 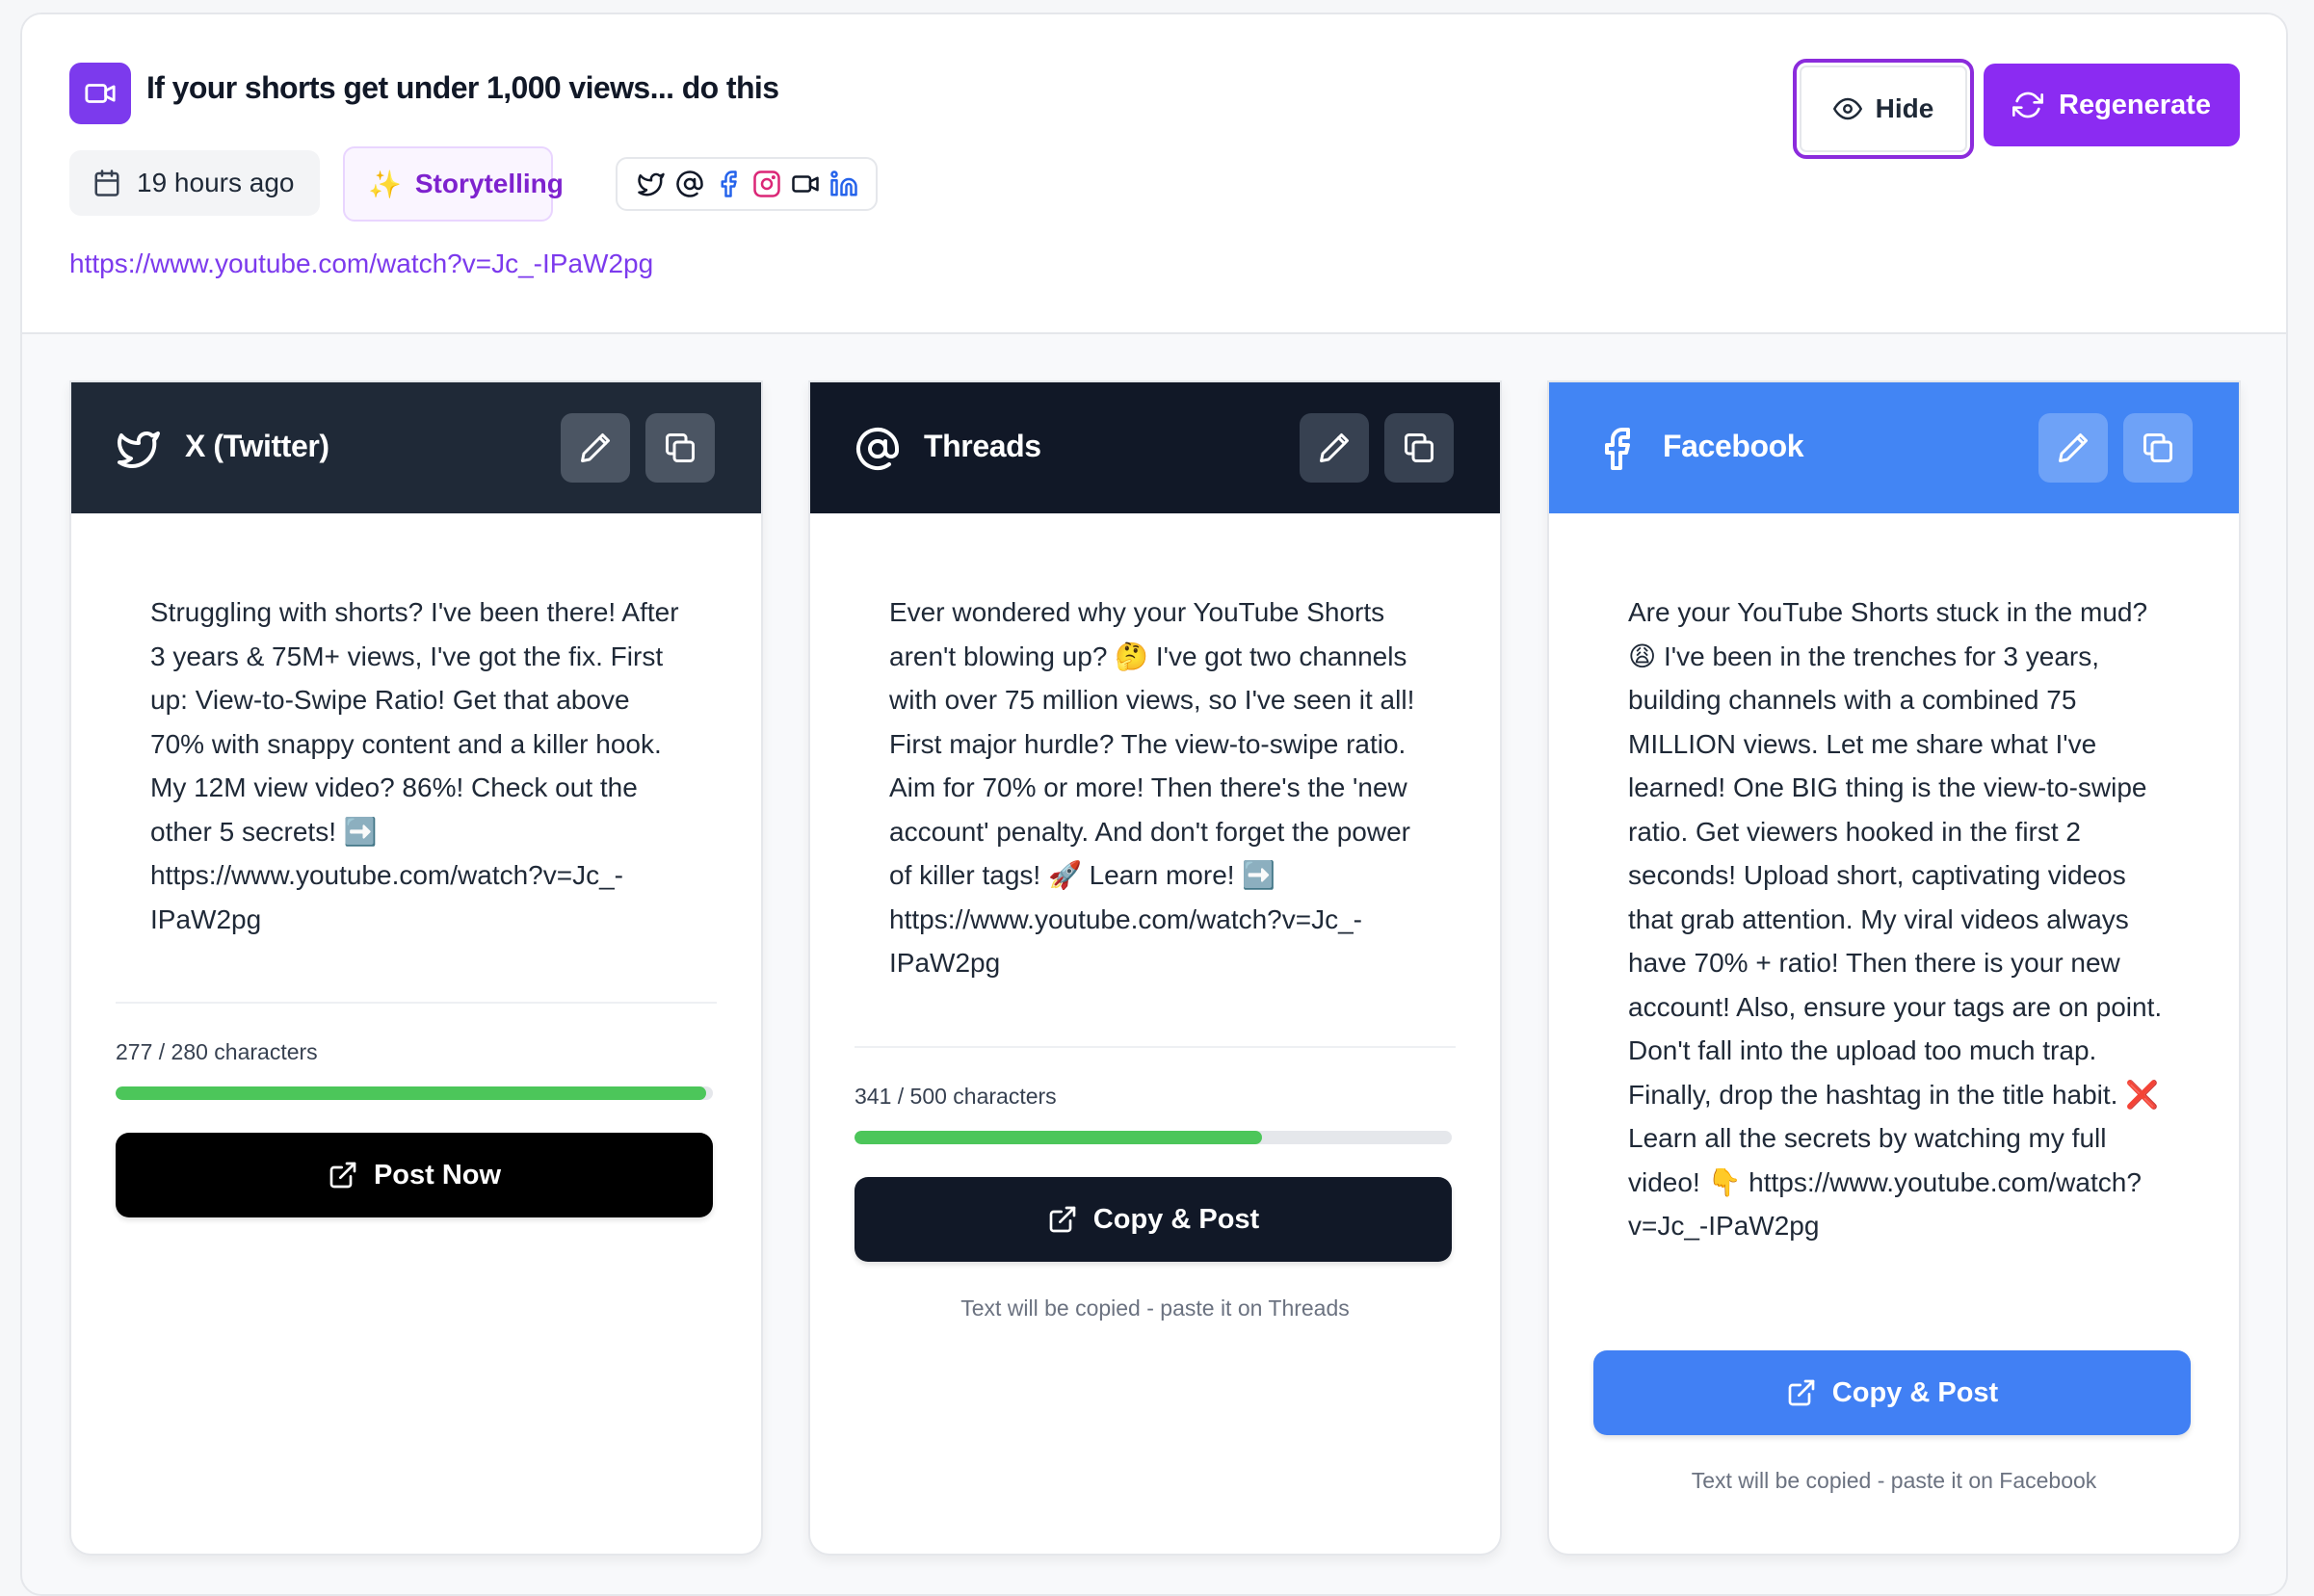 I want to click on post-now-button: Post Now, so click(x=414, y=1175).